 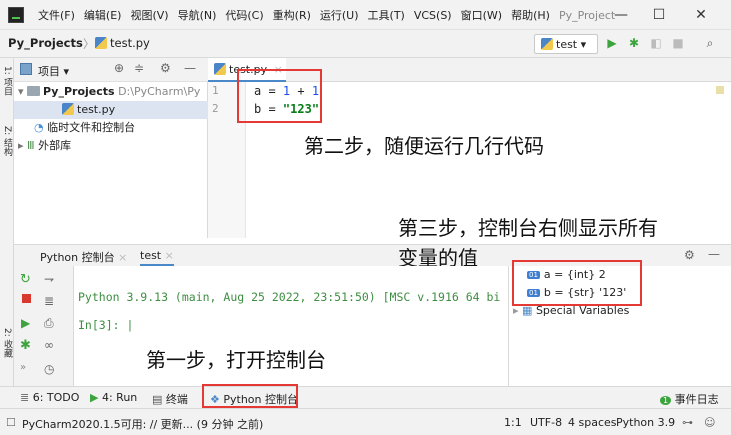 I want to click on terminal-tab: ▤ 终端, so click(x=170, y=399).